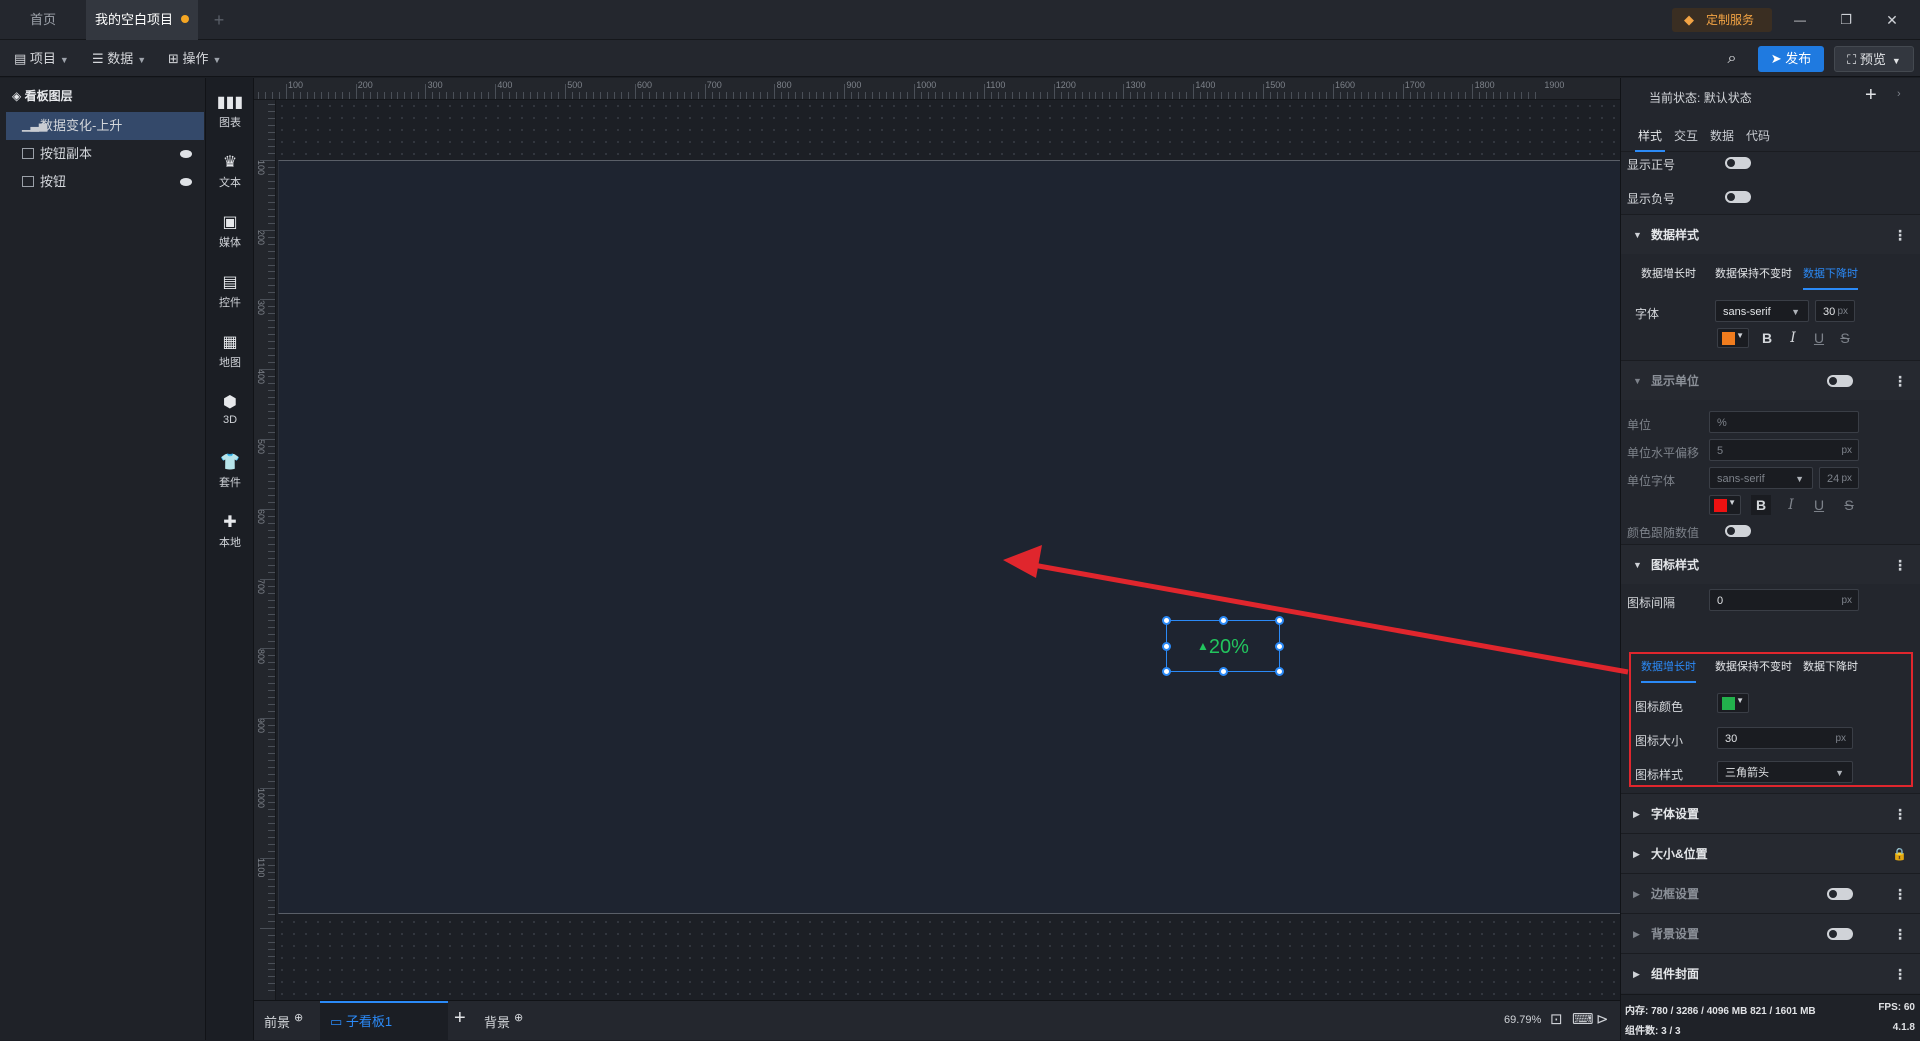  What do you see at coordinates (230, 234) in the screenshot?
I see `tool-media: ▣ 媒体` at bounding box center [230, 234].